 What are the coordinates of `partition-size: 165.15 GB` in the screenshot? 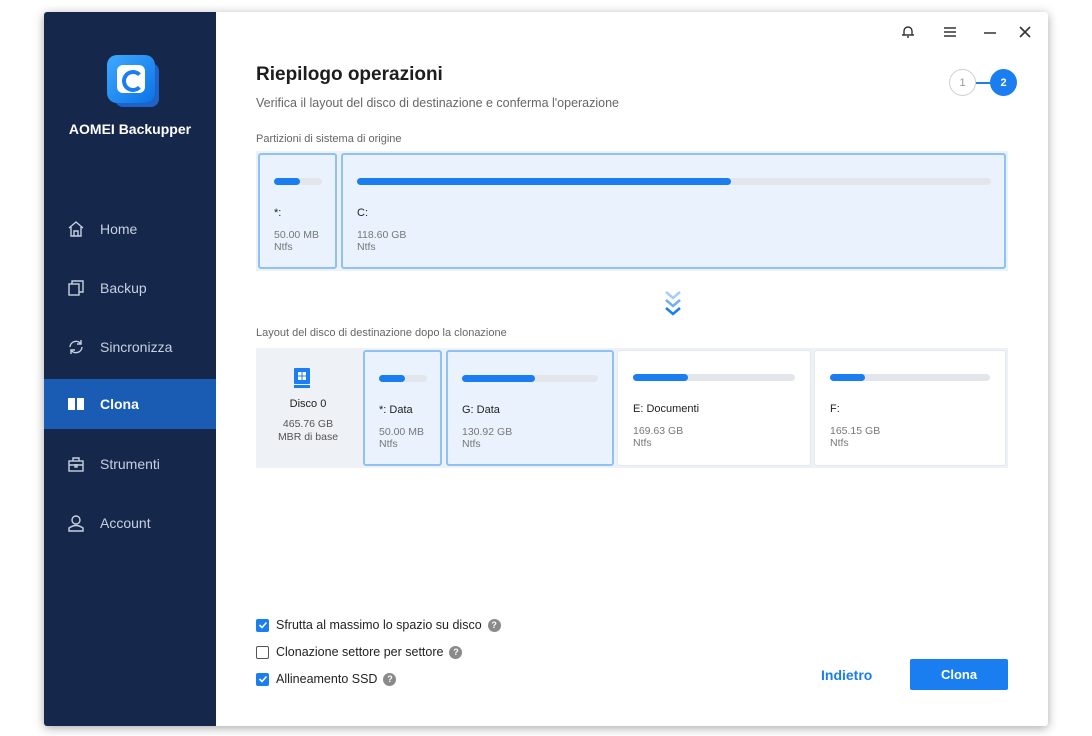 It's located at (855, 431).